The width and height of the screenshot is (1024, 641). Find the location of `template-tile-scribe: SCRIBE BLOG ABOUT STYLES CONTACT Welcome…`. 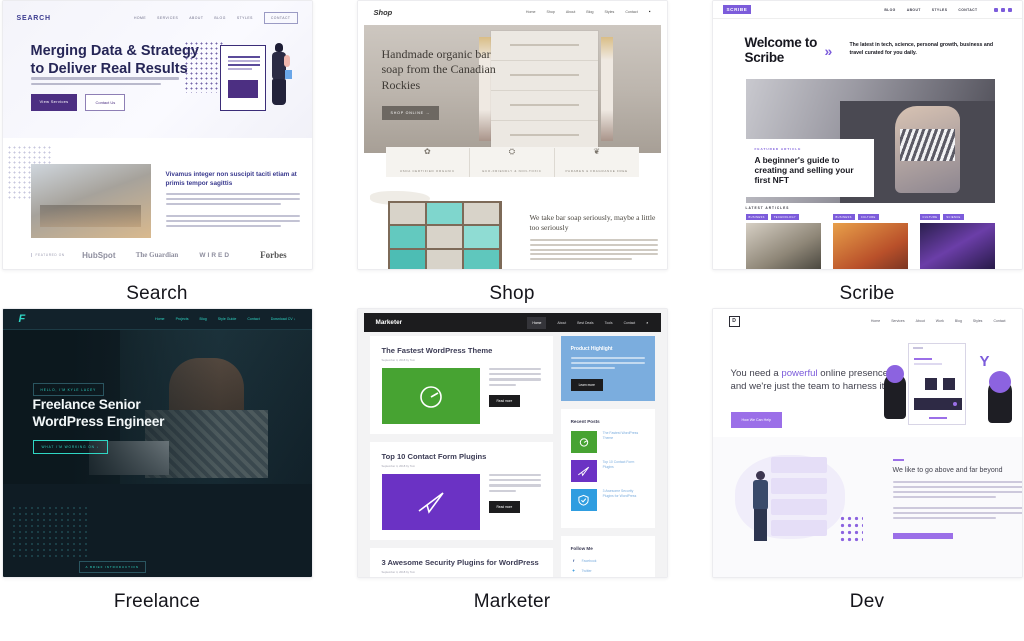

template-tile-scribe: SCRIBE BLOG ABOUT STYLES CONTACT Welcome… is located at coordinates (867, 154).